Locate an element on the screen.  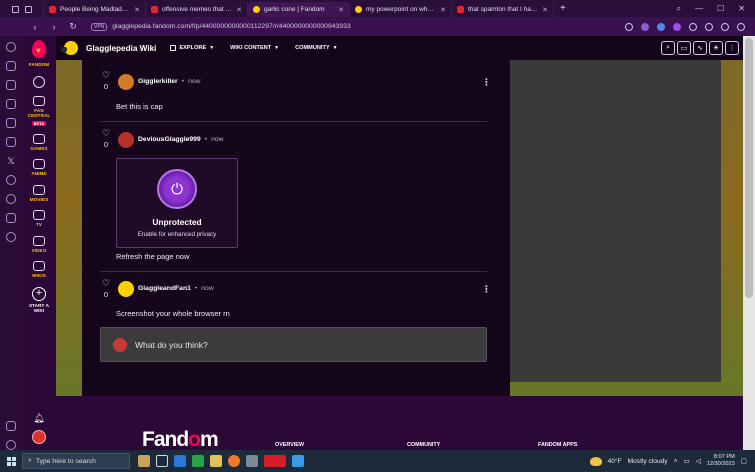
taskbar-search-input: ⌕ Type here to search is located at coordinates (76, 461).